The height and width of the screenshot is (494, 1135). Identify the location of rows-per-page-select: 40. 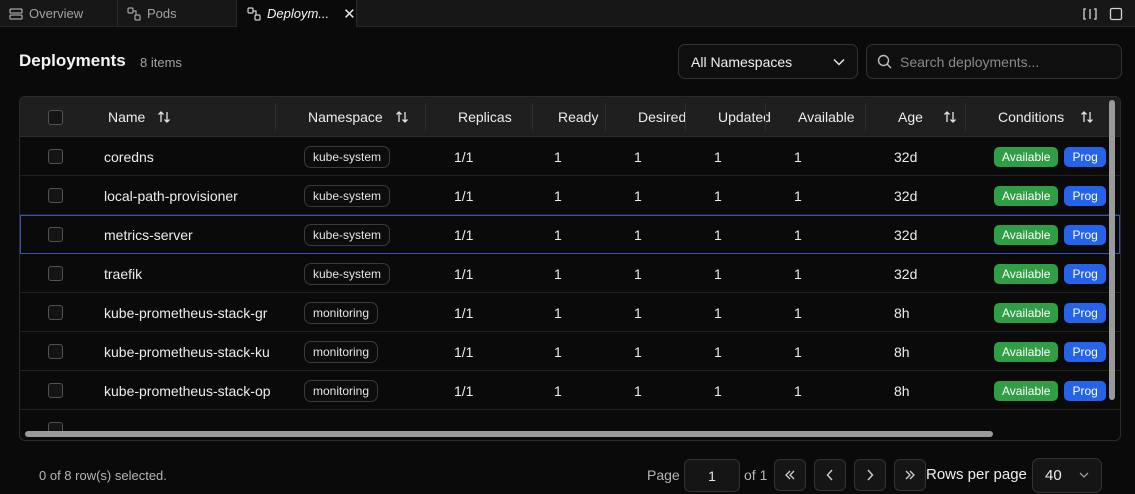
(1067, 475).